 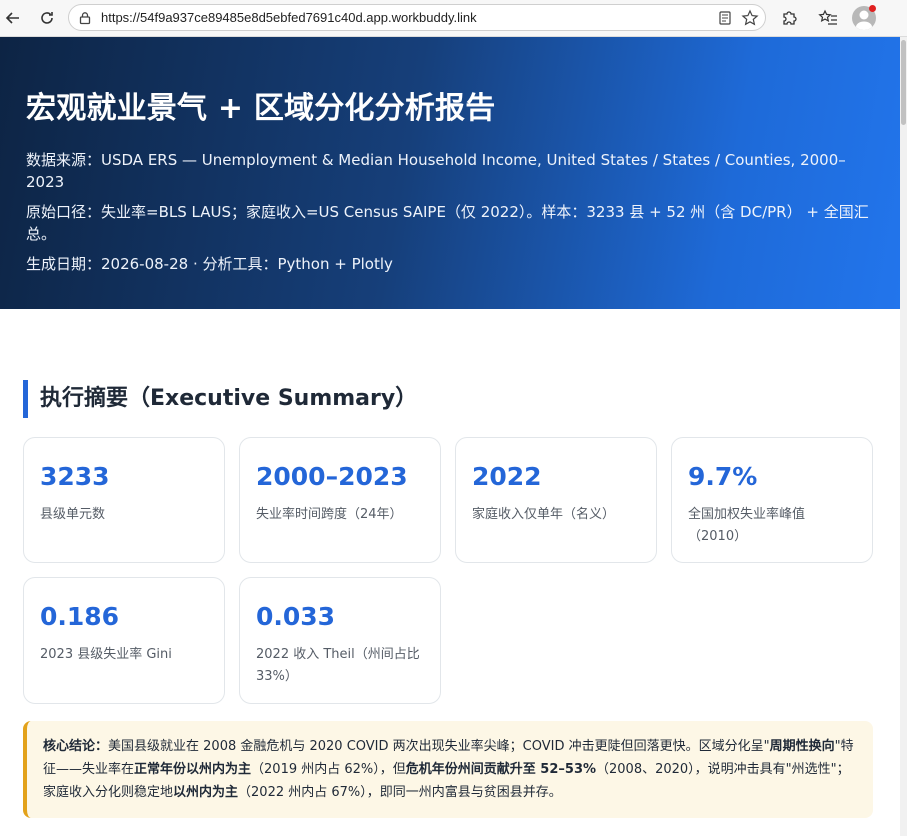 I want to click on favorites-list-icon, so click(x=827, y=17).